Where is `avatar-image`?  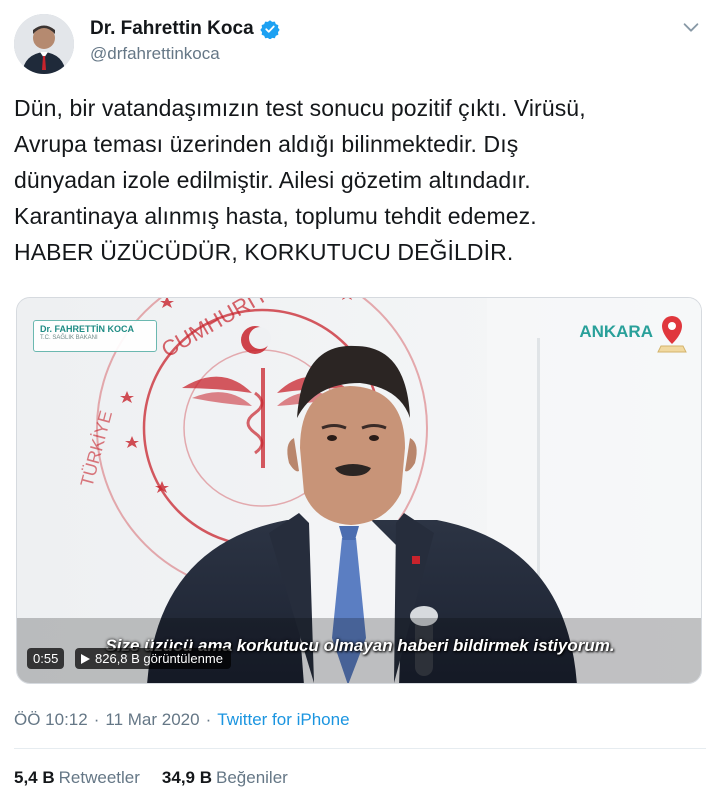 avatar-image is located at coordinates (44, 44).